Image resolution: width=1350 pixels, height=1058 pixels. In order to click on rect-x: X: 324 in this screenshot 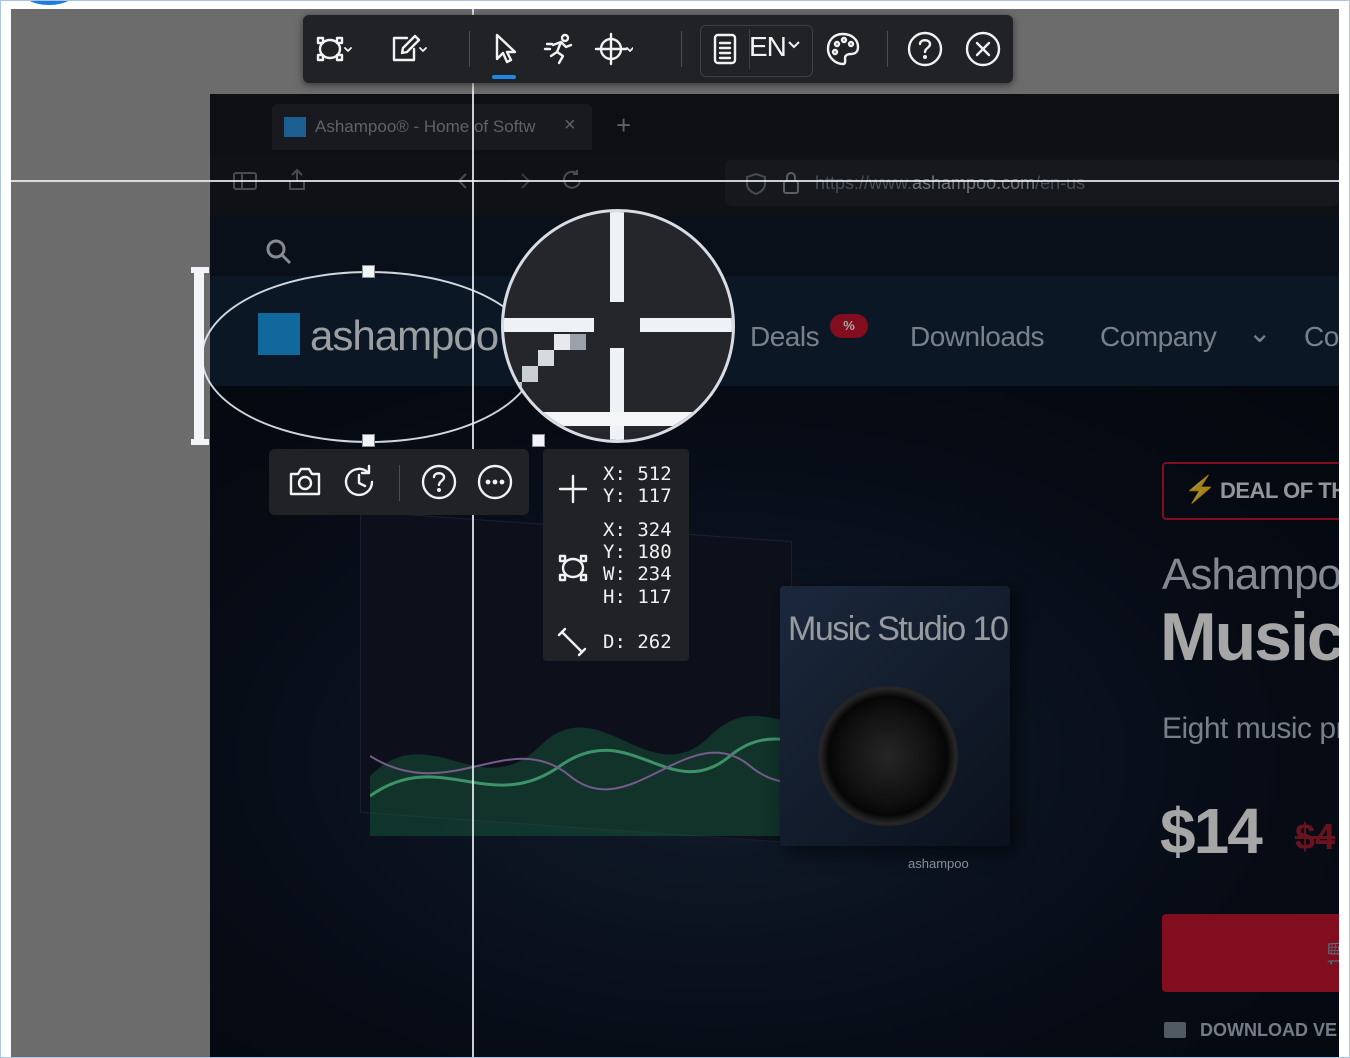, I will do `click(637, 530)`.